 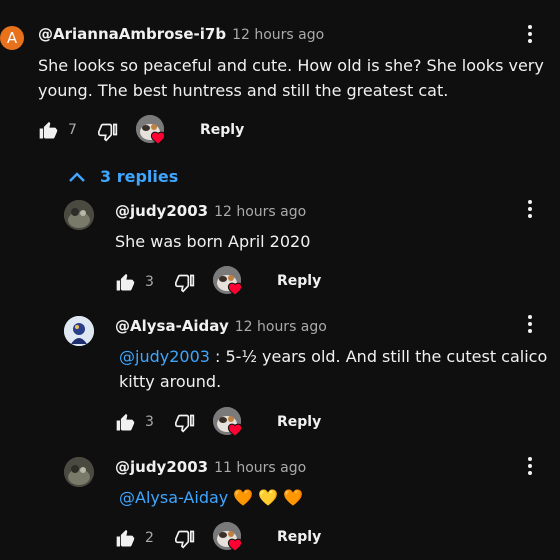 I want to click on like-count: 7, so click(x=72, y=130).